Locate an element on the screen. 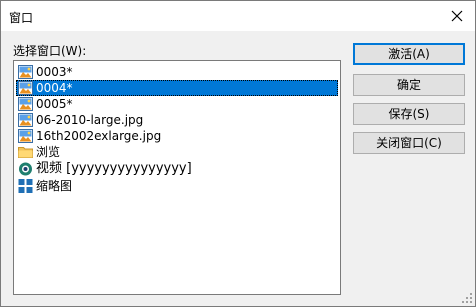 This screenshot has width=476, height=307. window-title: 窗口 is located at coordinates (21, 18).